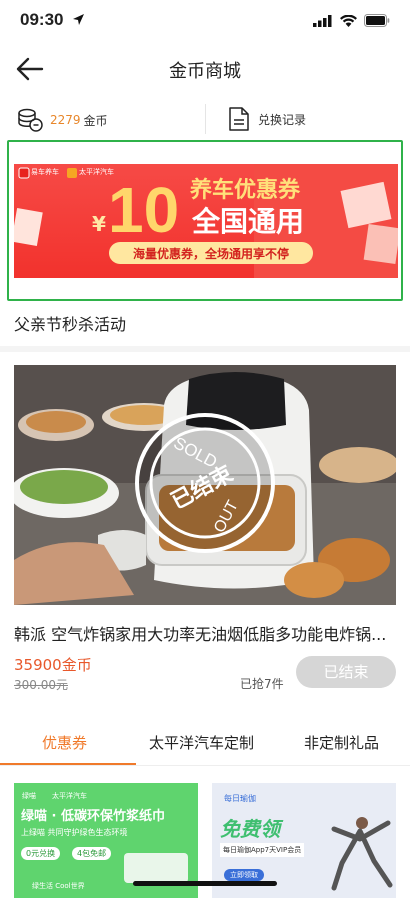 The image size is (410, 898). Describe the element at coordinates (95, 120) in the screenshot. I see `coin-unit: 金币` at that location.